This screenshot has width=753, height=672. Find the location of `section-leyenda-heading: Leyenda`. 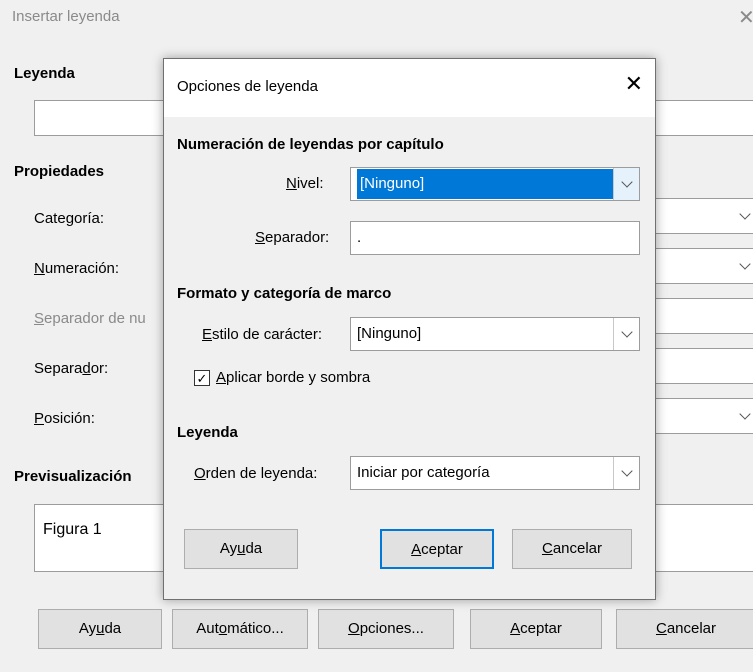

section-leyenda-heading: Leyenda is located at coordinates (207, 432).